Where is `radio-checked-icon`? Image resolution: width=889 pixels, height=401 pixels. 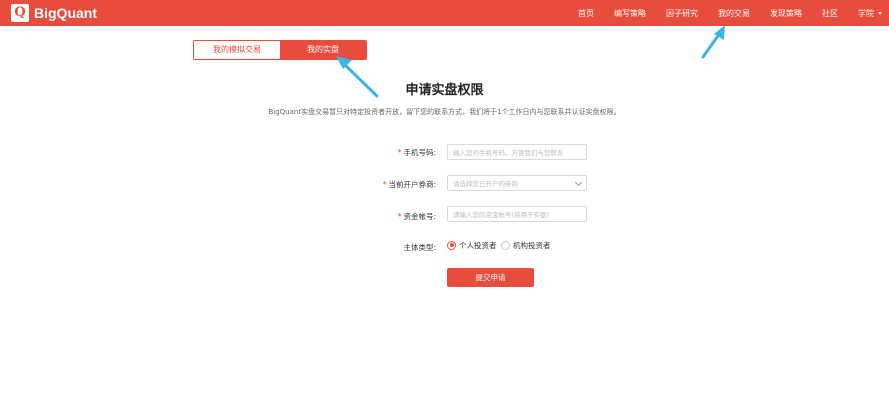 radio-checked-icon is located at coordinates (451, 245).